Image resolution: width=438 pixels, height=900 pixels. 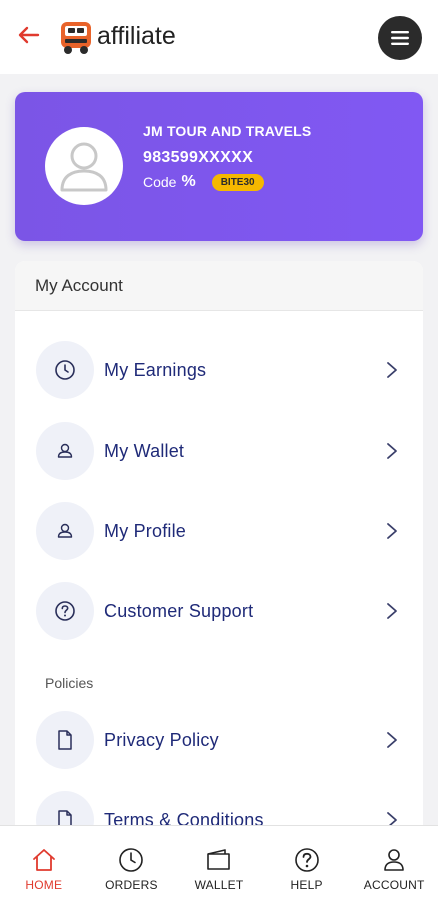 What do you see at coordinates (188, 181) in the screenshot?
I see `percent-icon: %` at bounding box center [188, 181].